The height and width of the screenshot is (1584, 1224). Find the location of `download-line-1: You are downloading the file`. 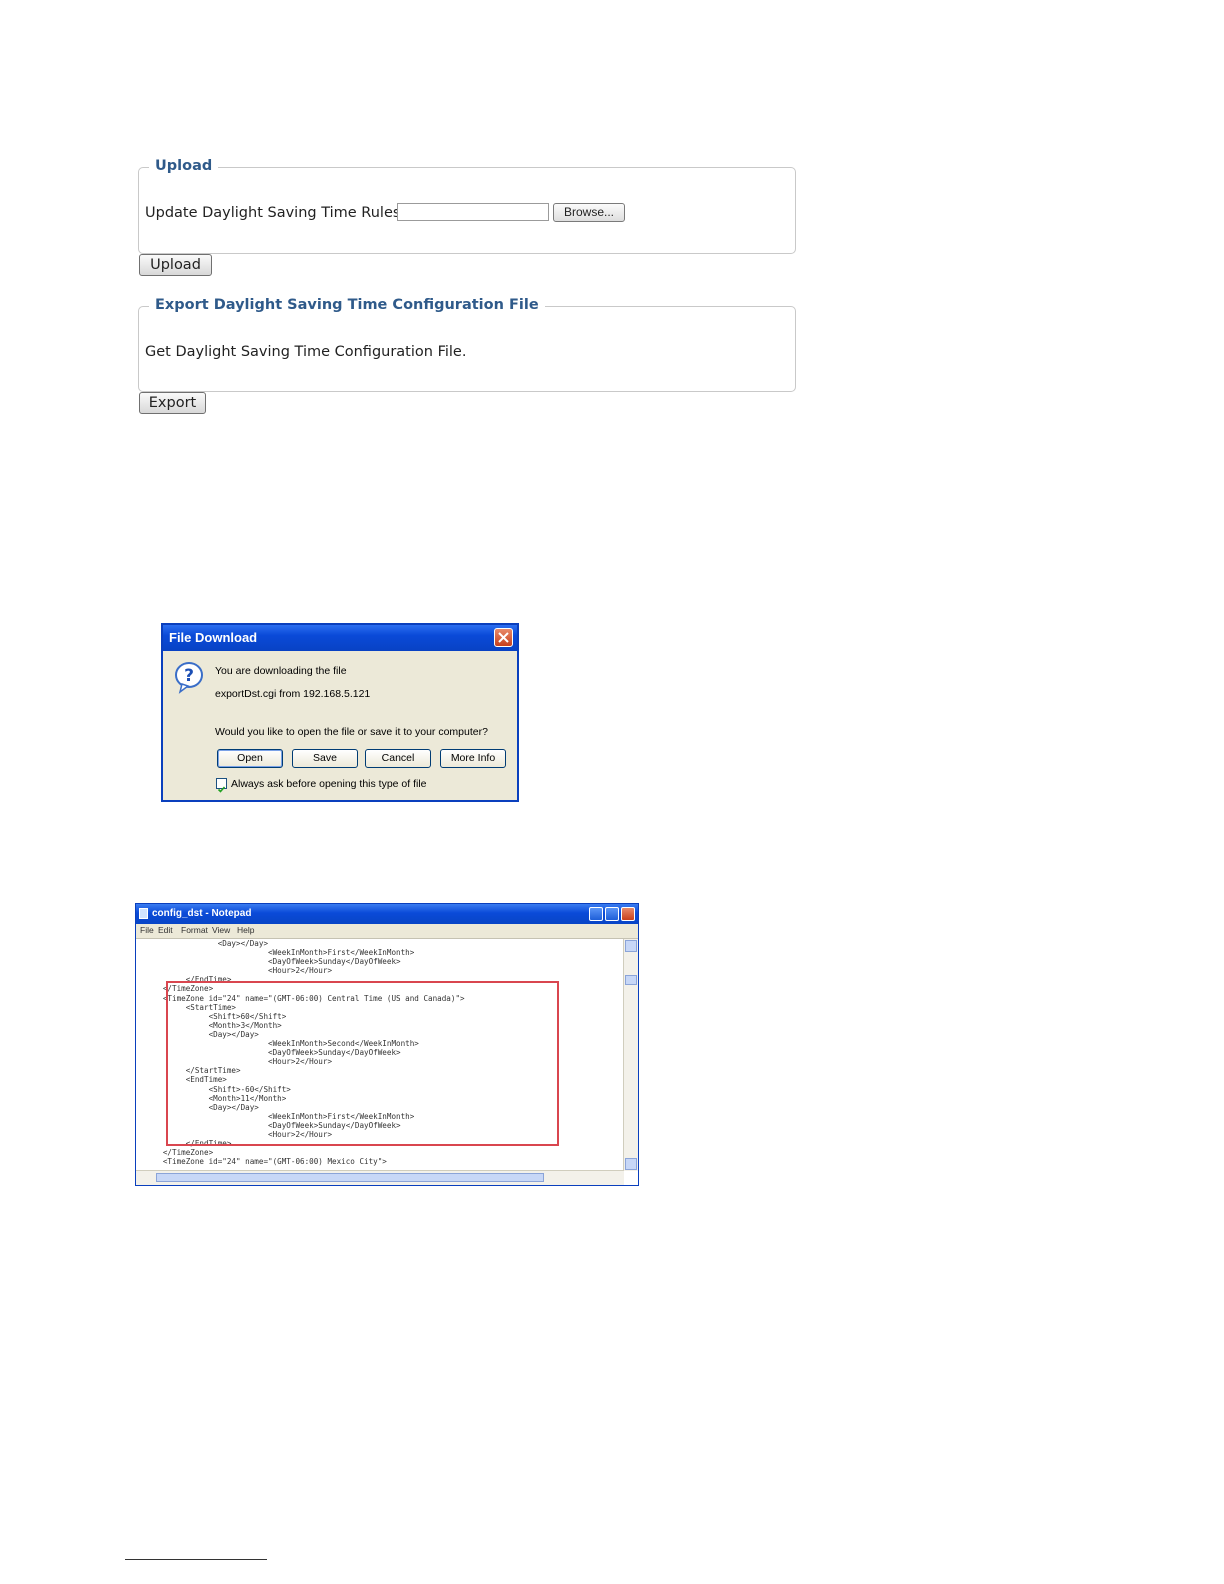

download-line-1: You are downloading the file is located at coordinates (281, 671).